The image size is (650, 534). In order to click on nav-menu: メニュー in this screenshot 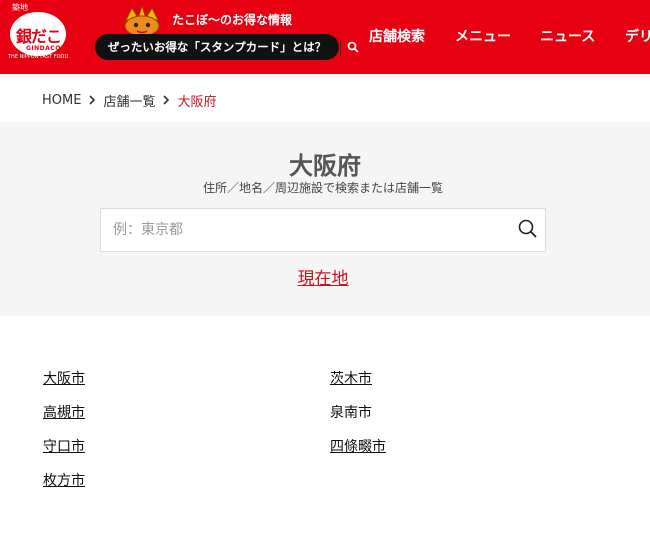, I will do `click(483, 36)`.